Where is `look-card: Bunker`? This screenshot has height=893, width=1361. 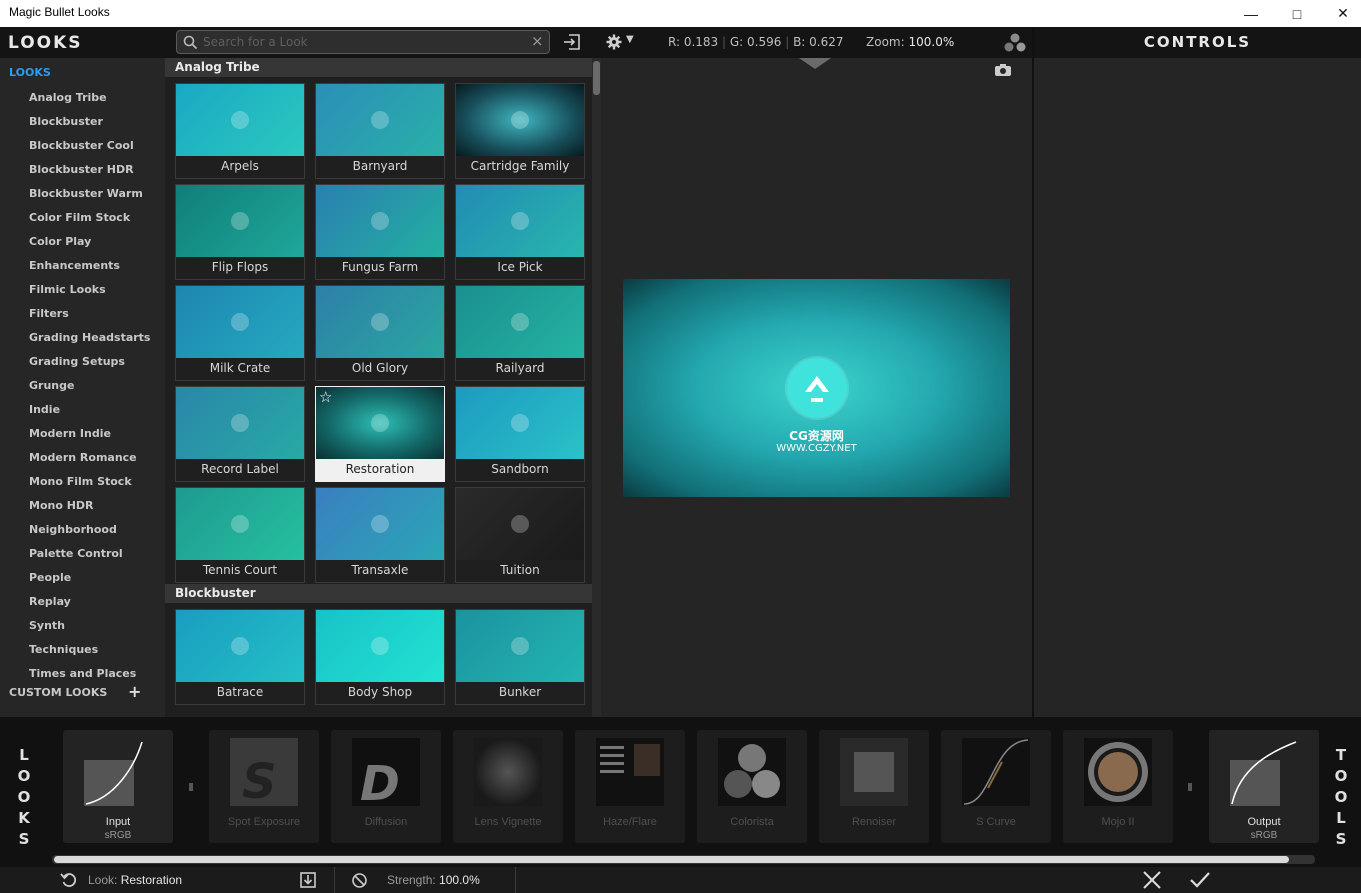 look-card: Bunker is located at coordinates (520, 657).